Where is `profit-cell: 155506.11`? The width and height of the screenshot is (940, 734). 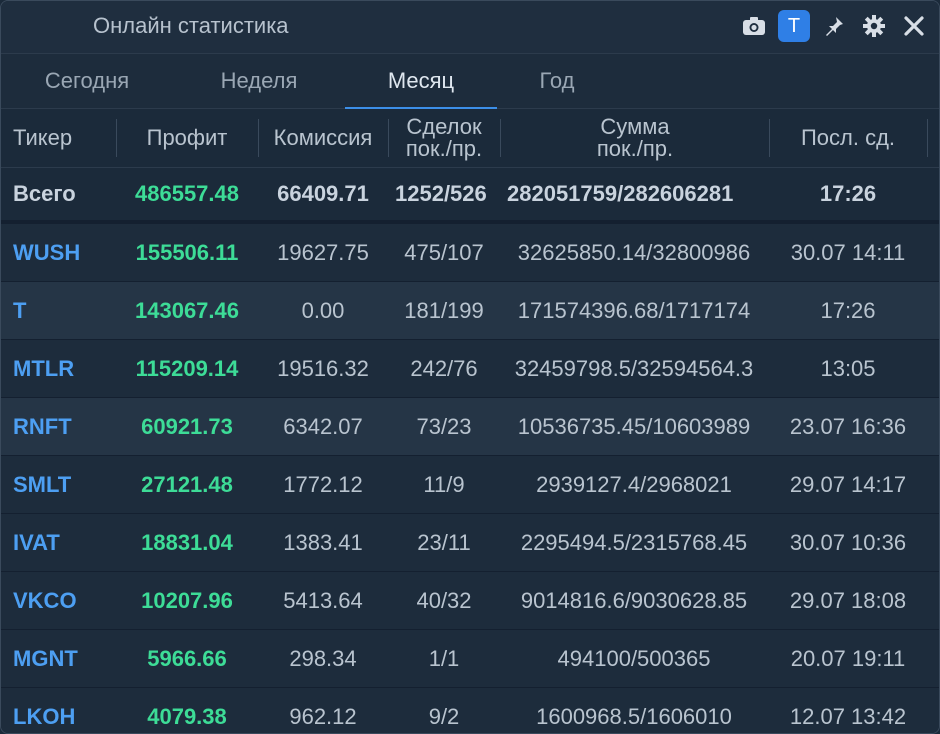
profit-cell: 155506.11 is located at coordinates (187, 252).